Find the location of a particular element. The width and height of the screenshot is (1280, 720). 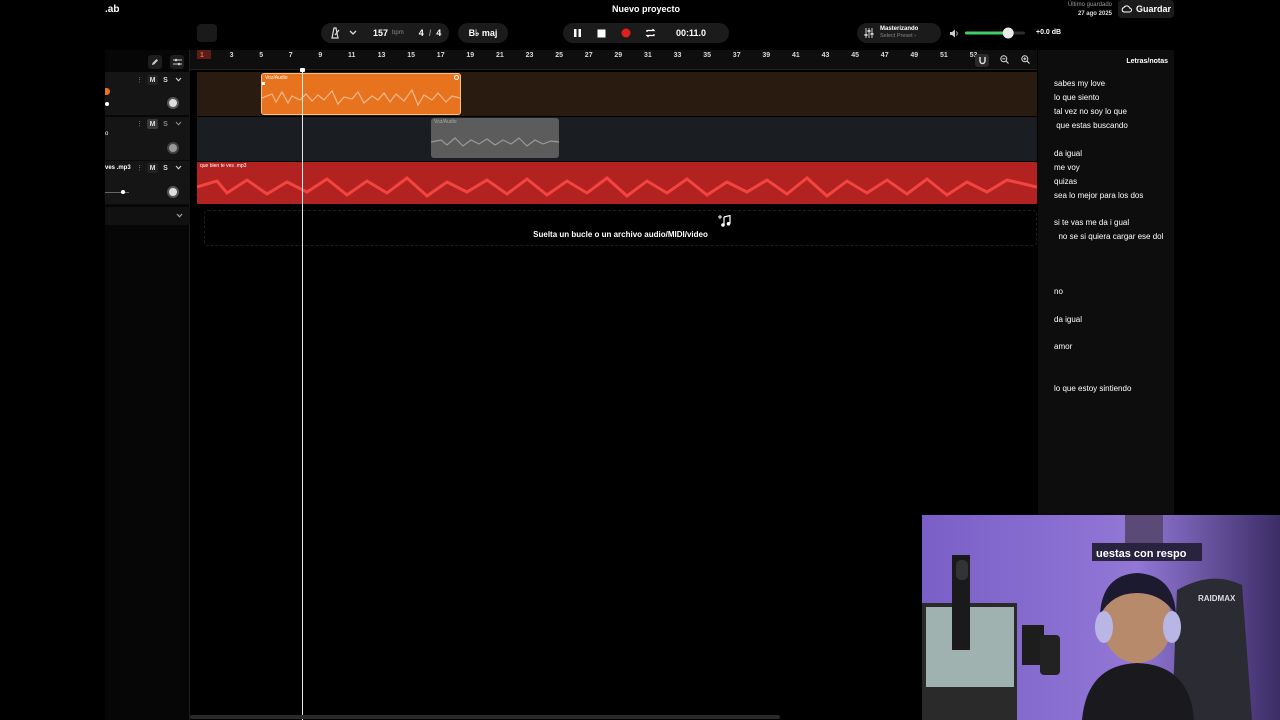

clip-waveform is located at coordinates (361, 97).